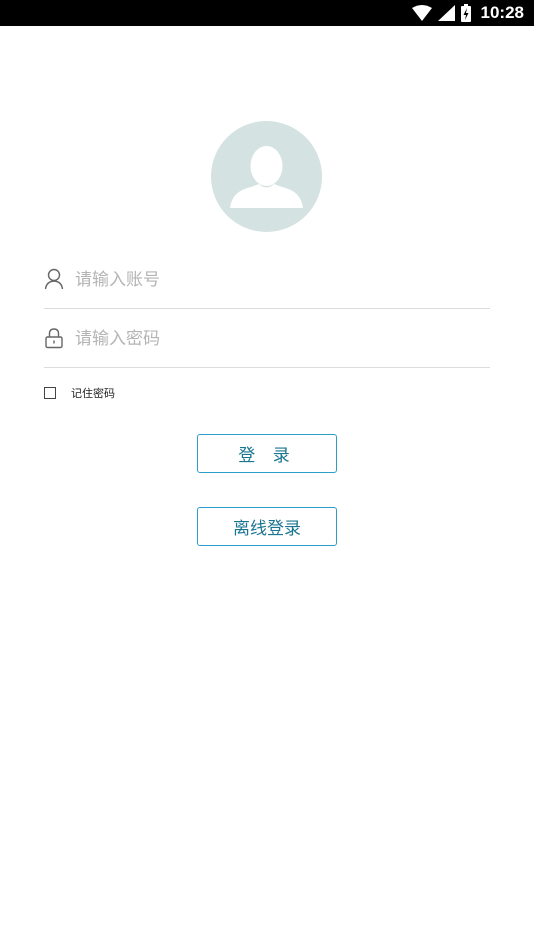  I want to click on user-avatar-icon, so click(266, 177).